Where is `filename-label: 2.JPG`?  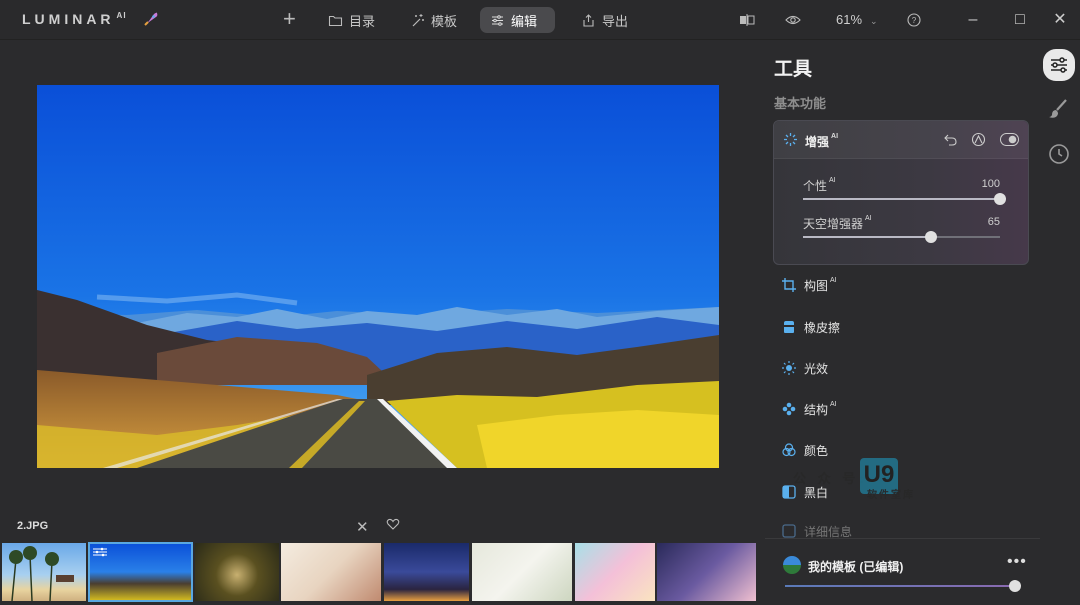
filename-label: 2.JPG is located at coordinates (33, 526).